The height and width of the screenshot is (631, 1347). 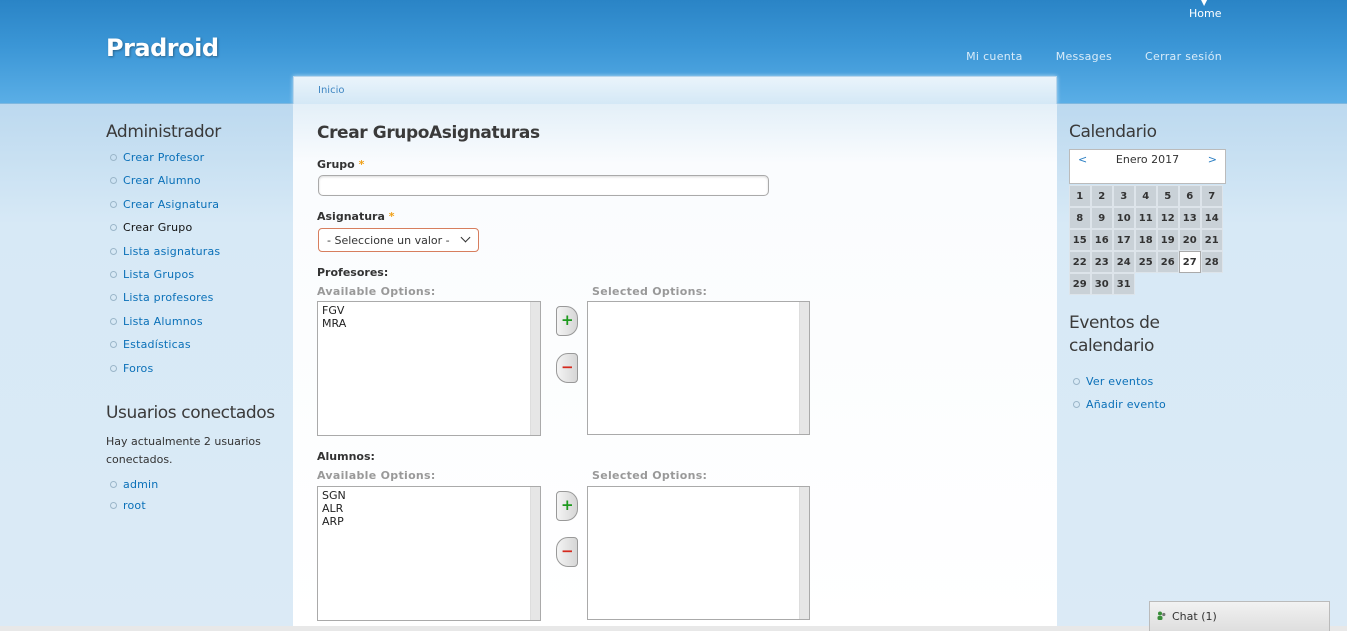 What do you see at coordinates (1119, 381) in the screenshot?
I see `menu-item-label: Ver eventos` at bounding box center [1119, 381].